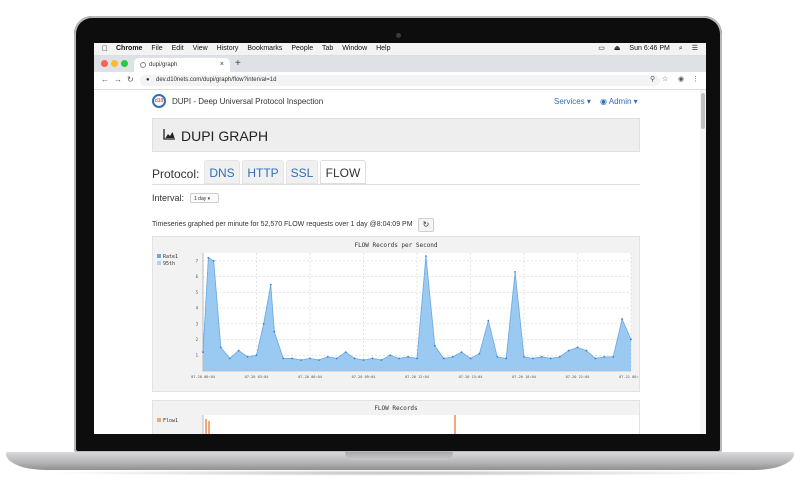 The width and height of the screenshot is (800, 500). I want to click on x-tick-label: 07-20 12:04, so click(417, 377).